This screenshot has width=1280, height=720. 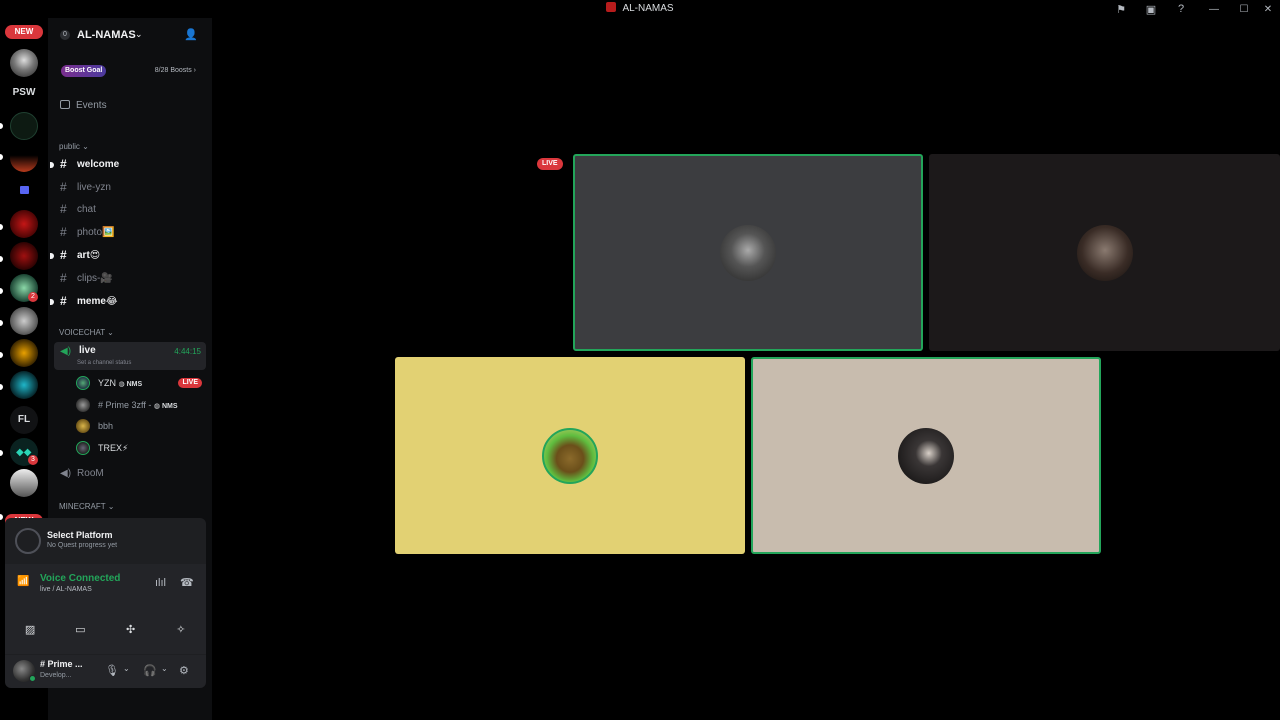 I want to click on voice-user-name-text: YZN, so click(x=107, y=383).